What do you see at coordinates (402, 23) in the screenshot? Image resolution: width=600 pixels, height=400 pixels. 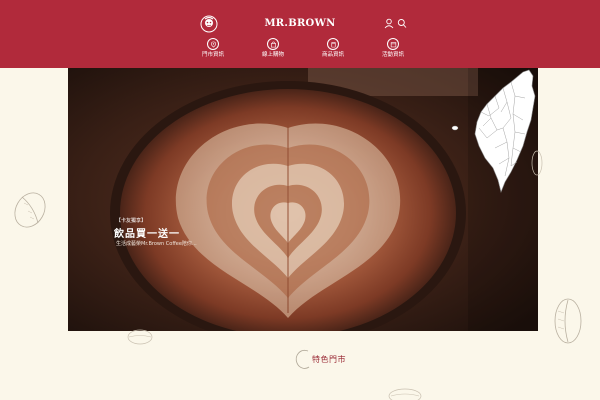 I see `search-icon` at bounding box center [402, 23].